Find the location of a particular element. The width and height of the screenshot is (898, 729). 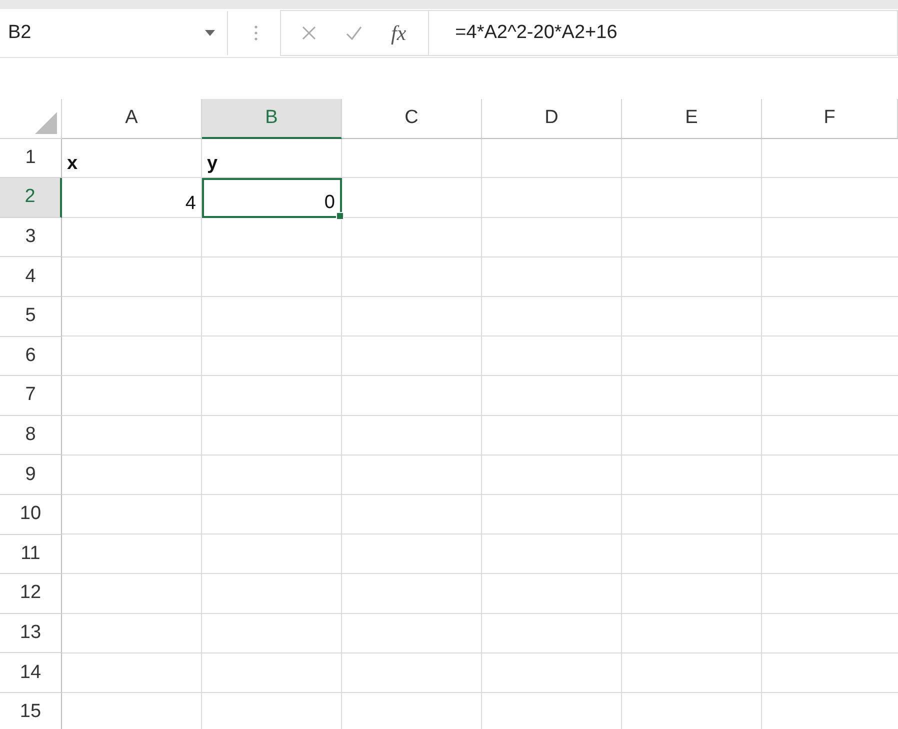

table-cell: 4 is located at coordinates (132, 198).